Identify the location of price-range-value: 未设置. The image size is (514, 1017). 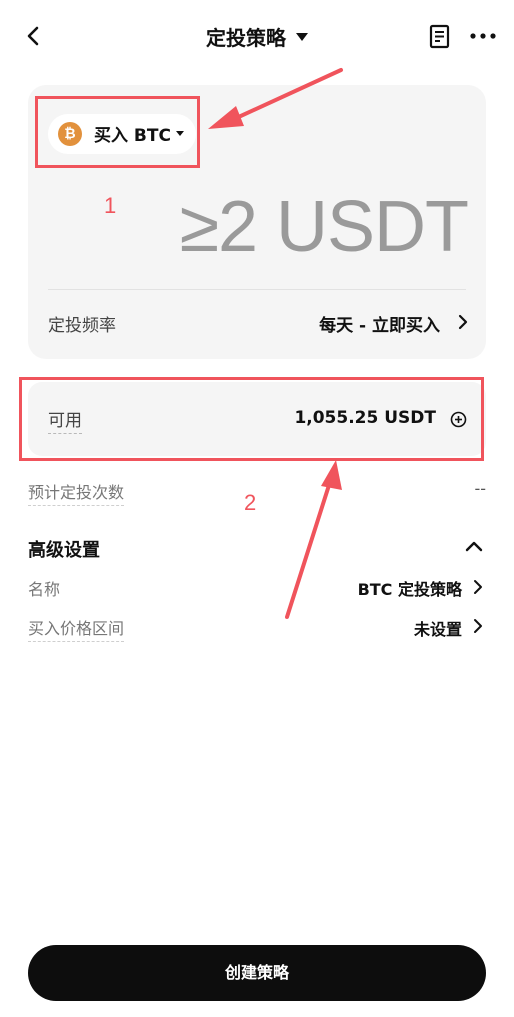
(438, 628).